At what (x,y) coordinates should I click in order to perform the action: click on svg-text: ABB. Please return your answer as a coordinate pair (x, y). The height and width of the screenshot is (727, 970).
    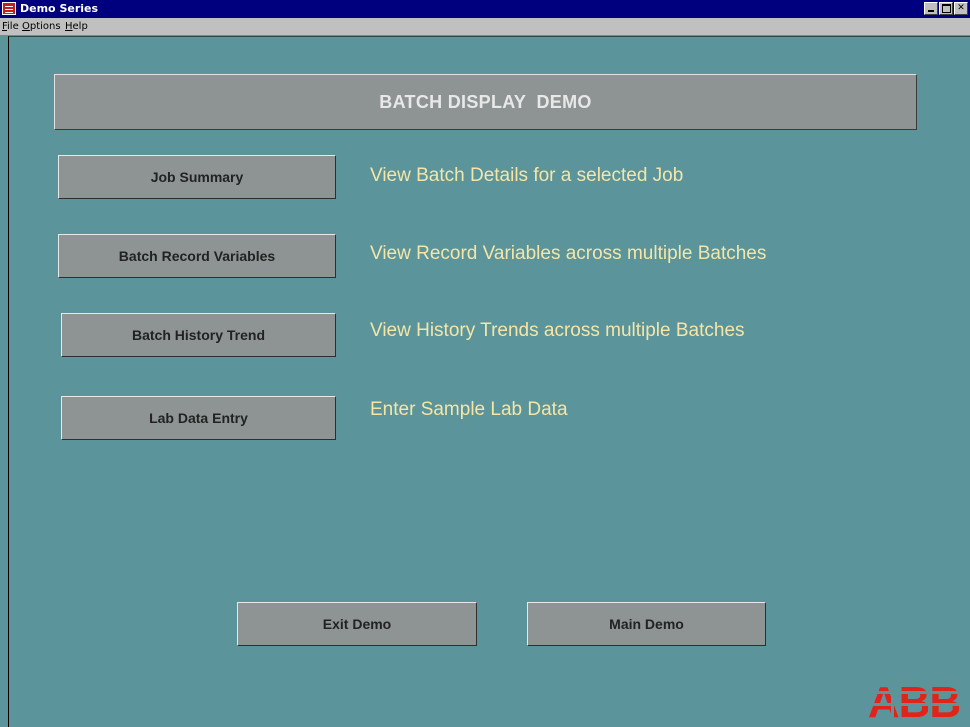
    Looking at the image, I should click on (914, 702).